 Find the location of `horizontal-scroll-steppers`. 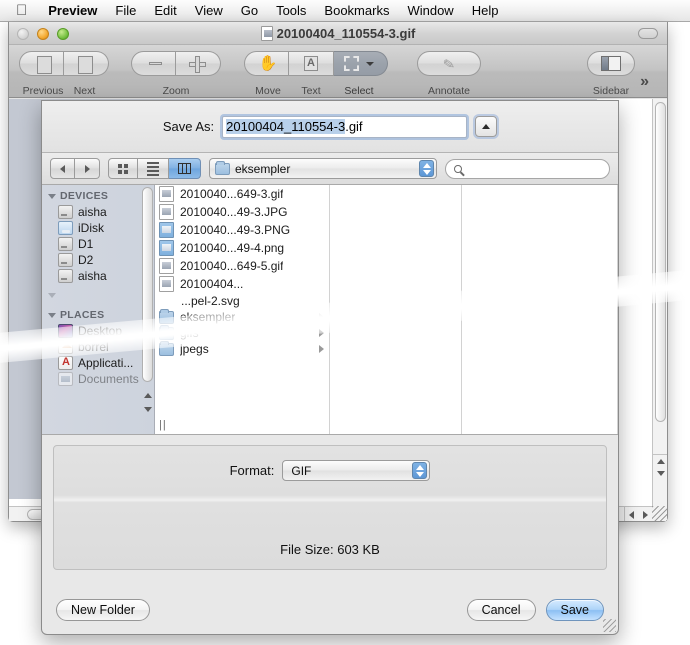

horizontal-scroll-steppers is located at coordinates (638, 514).